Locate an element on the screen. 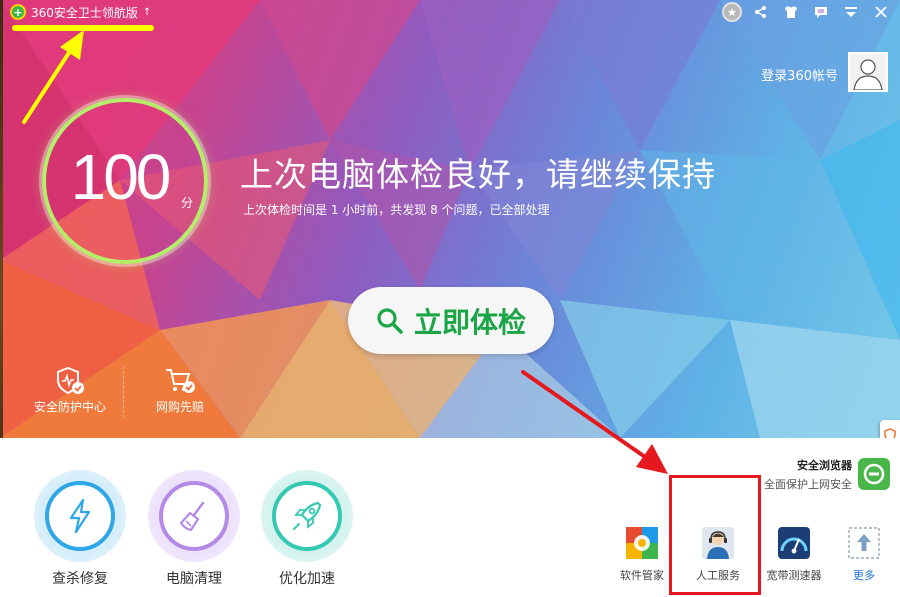 The width and height of the screenshot is (900, 597). cart-check-icon is located at coordinates (180, 381).